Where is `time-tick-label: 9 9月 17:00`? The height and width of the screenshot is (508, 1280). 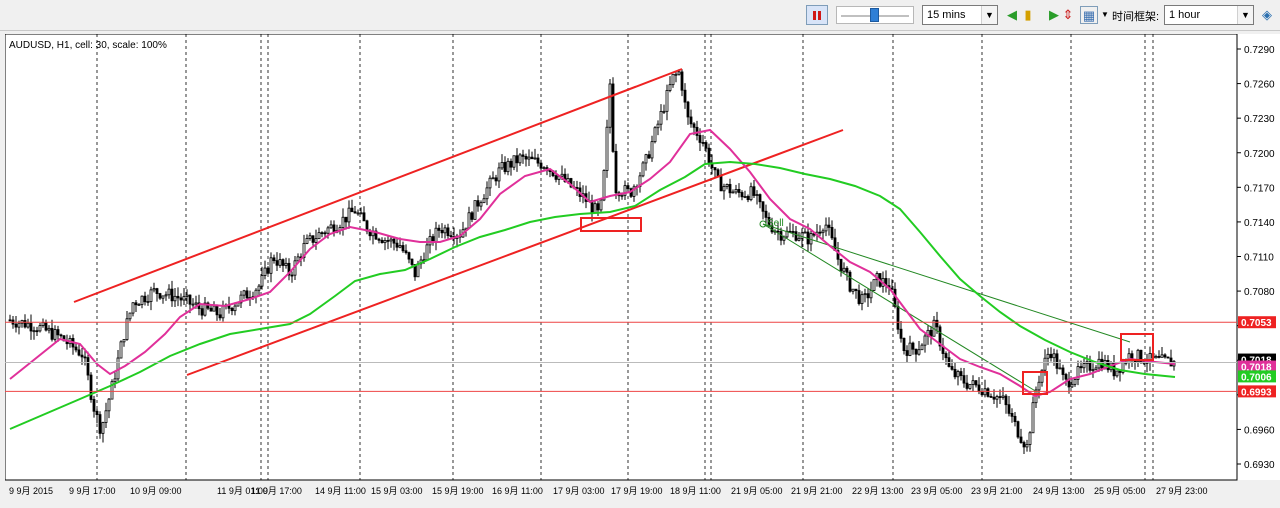
time-tick-label: 9 9月 17:00 is located at coordinates (92, 491).